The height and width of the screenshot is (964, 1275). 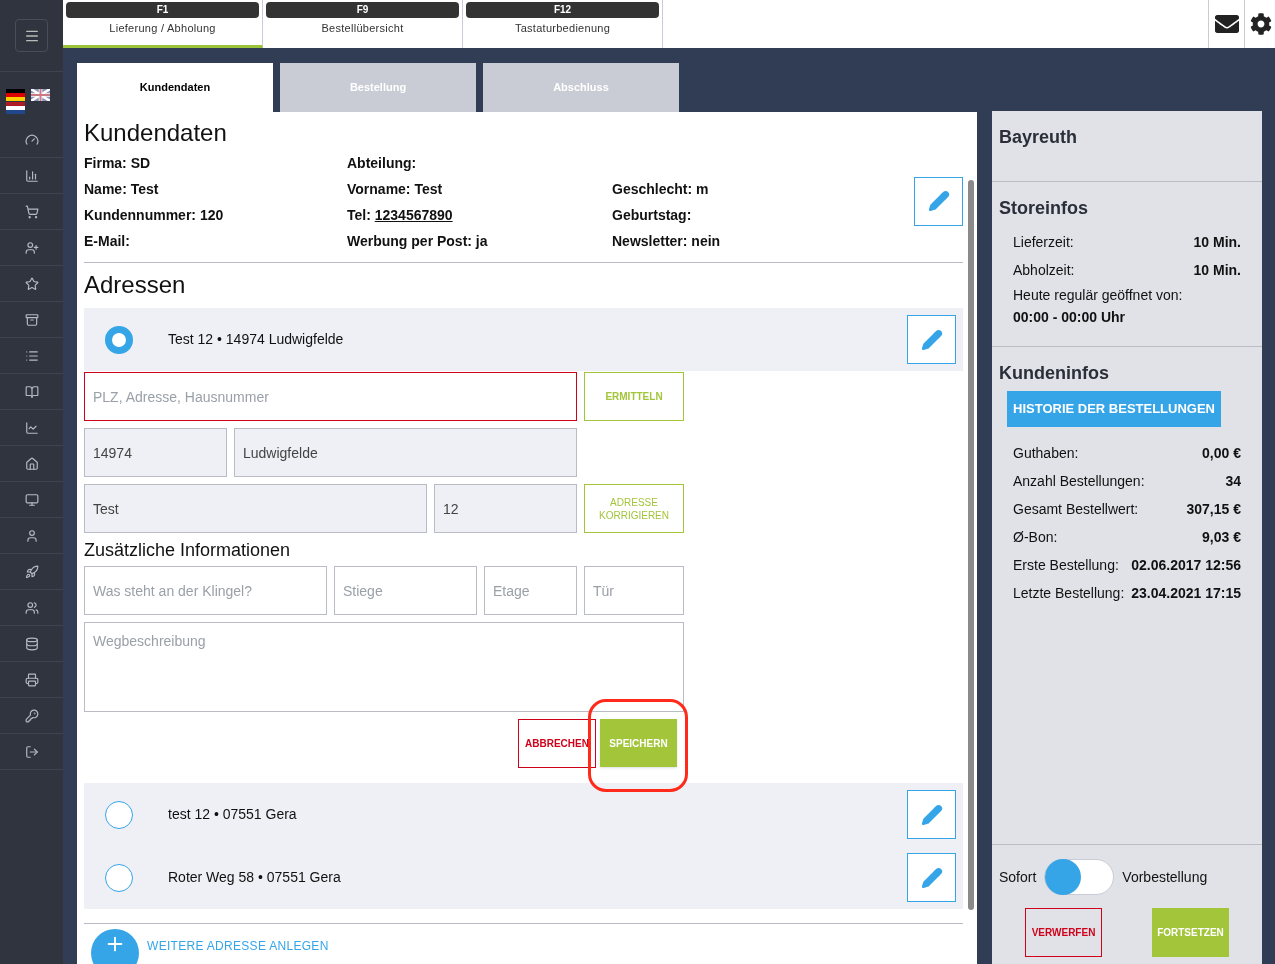 I want to click on toggle-label: Vorbestellung, so click(x=1165, y=877).